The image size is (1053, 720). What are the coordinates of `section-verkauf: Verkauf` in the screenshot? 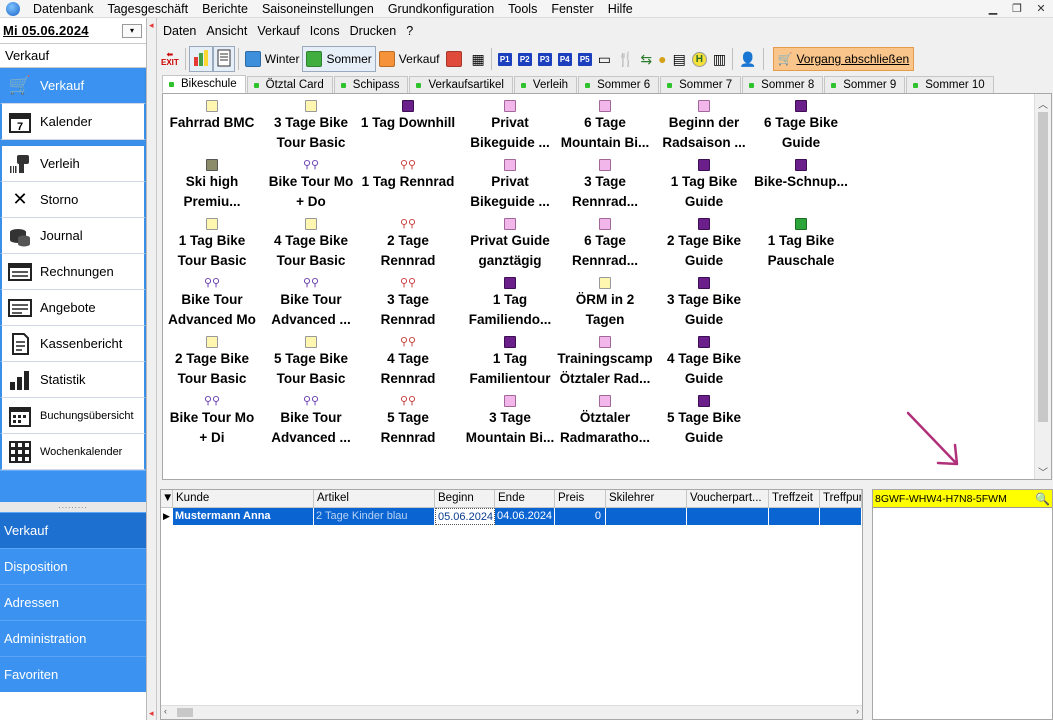 It's located at (73, 530).